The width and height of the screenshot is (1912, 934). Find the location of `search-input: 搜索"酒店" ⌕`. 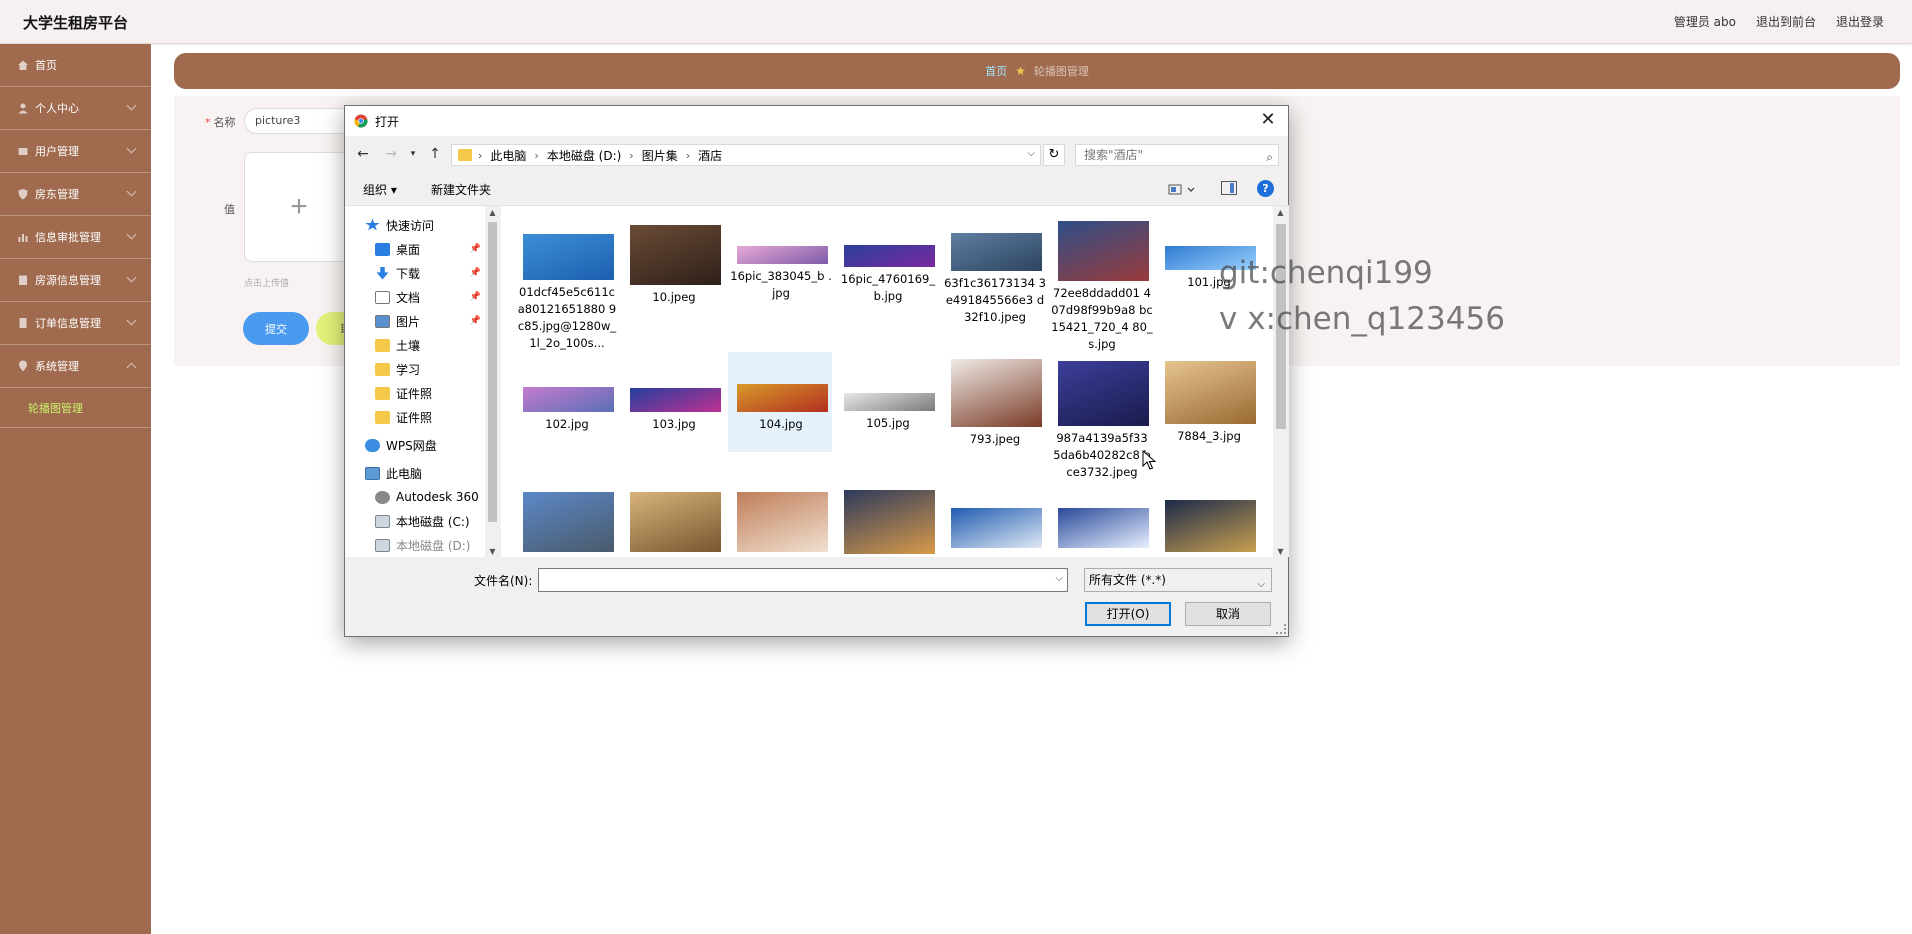

search-input: 搜索"酒店" ⌕ is located at coordinates (1177, 155).